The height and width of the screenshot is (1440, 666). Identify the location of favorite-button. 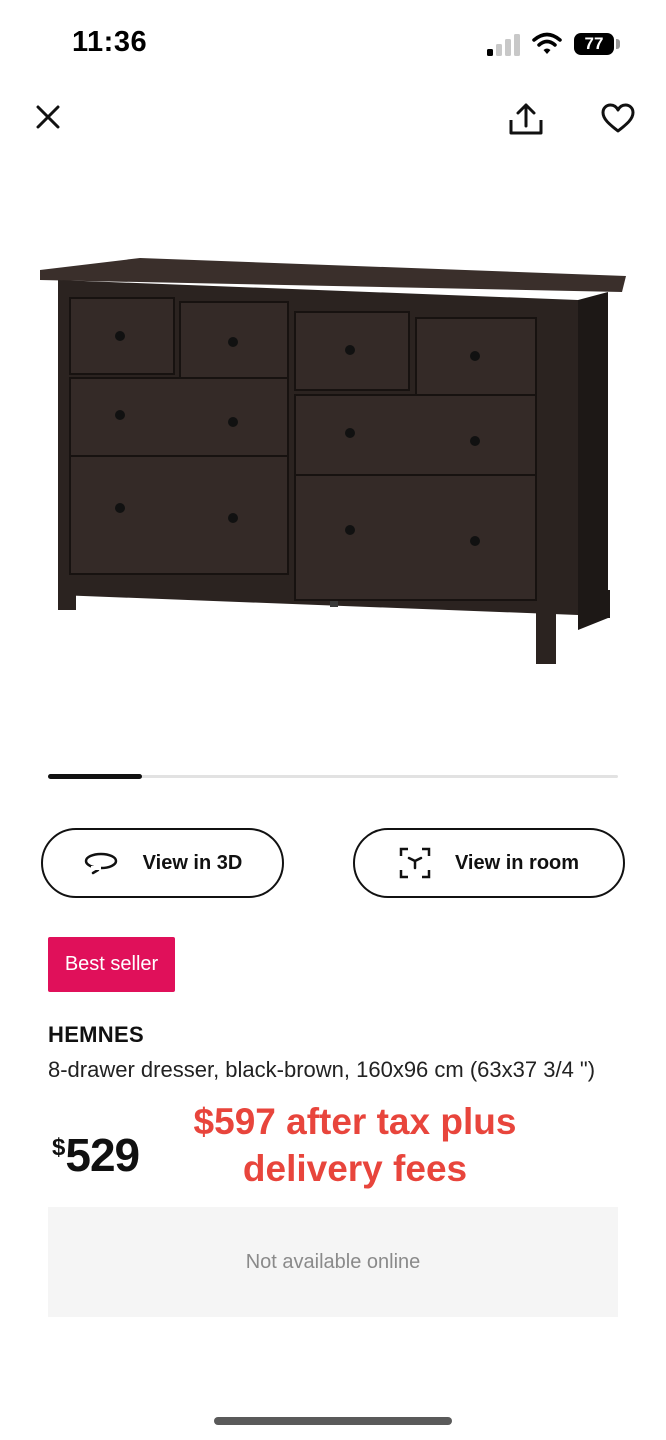
(618, 118).